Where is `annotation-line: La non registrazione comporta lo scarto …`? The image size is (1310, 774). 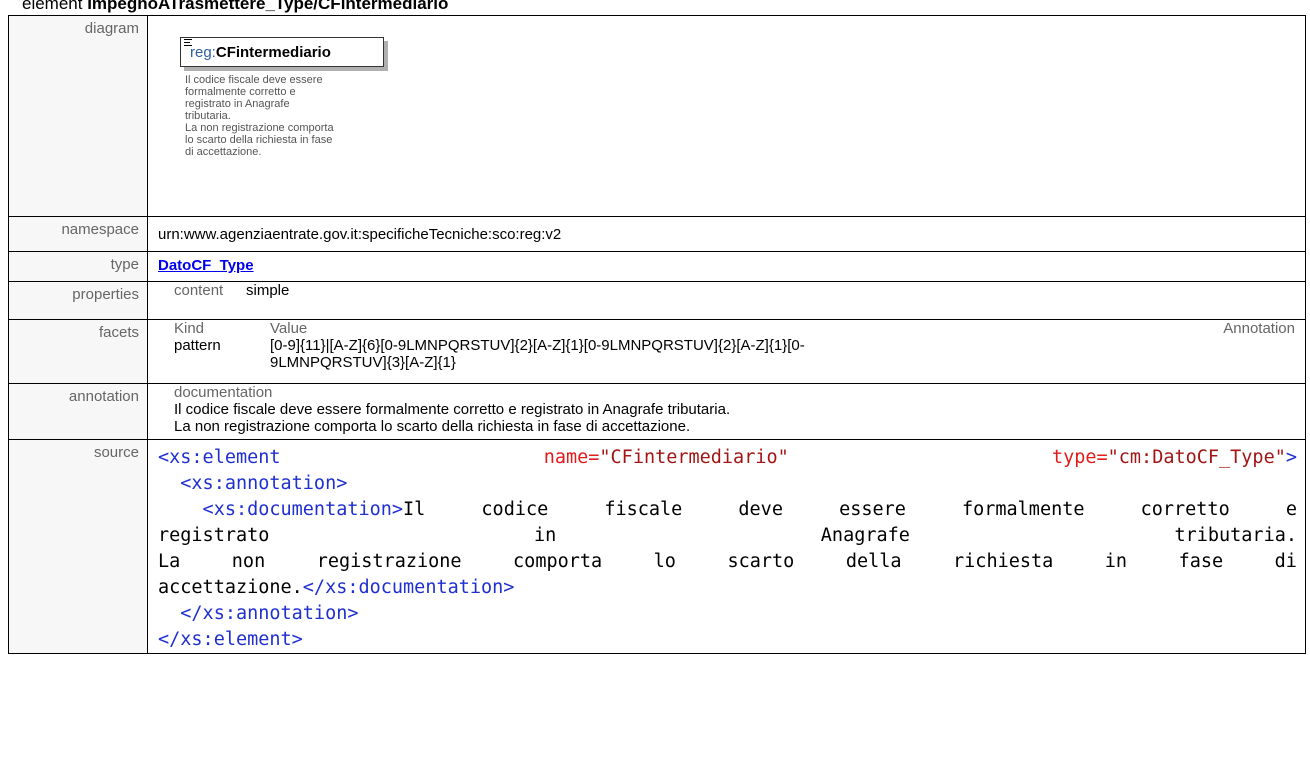
annotation-line: La non registrazione comporta lo scarto … is located at coordinates (432, 426).